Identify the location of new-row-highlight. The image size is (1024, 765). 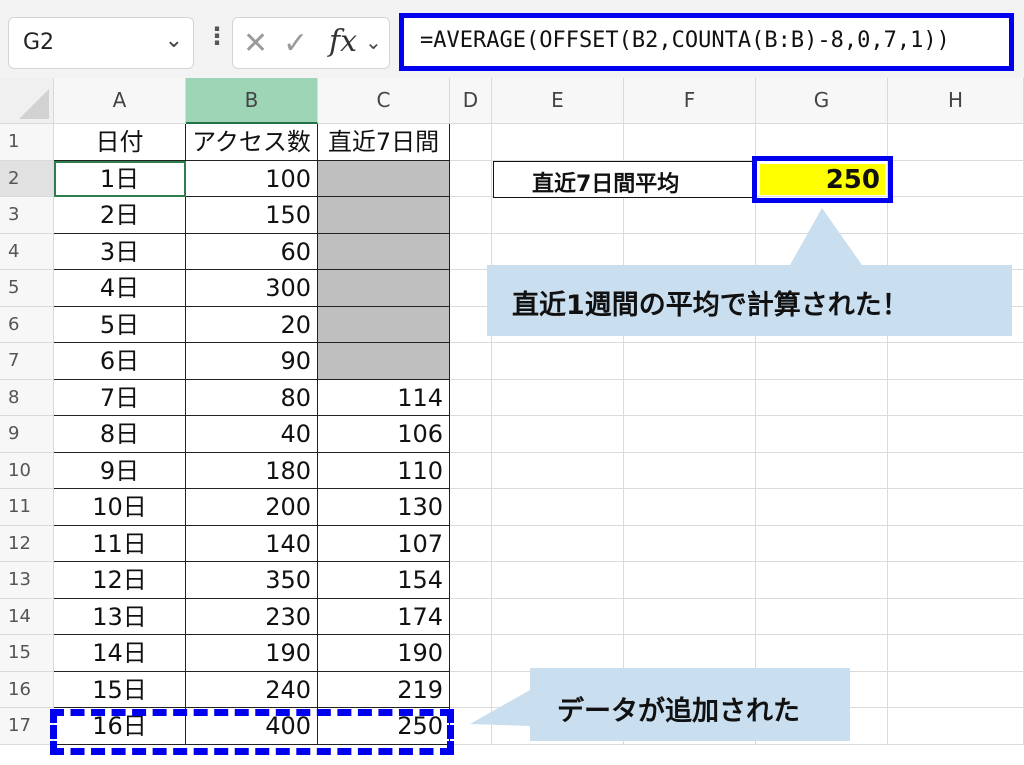
(252, 732).